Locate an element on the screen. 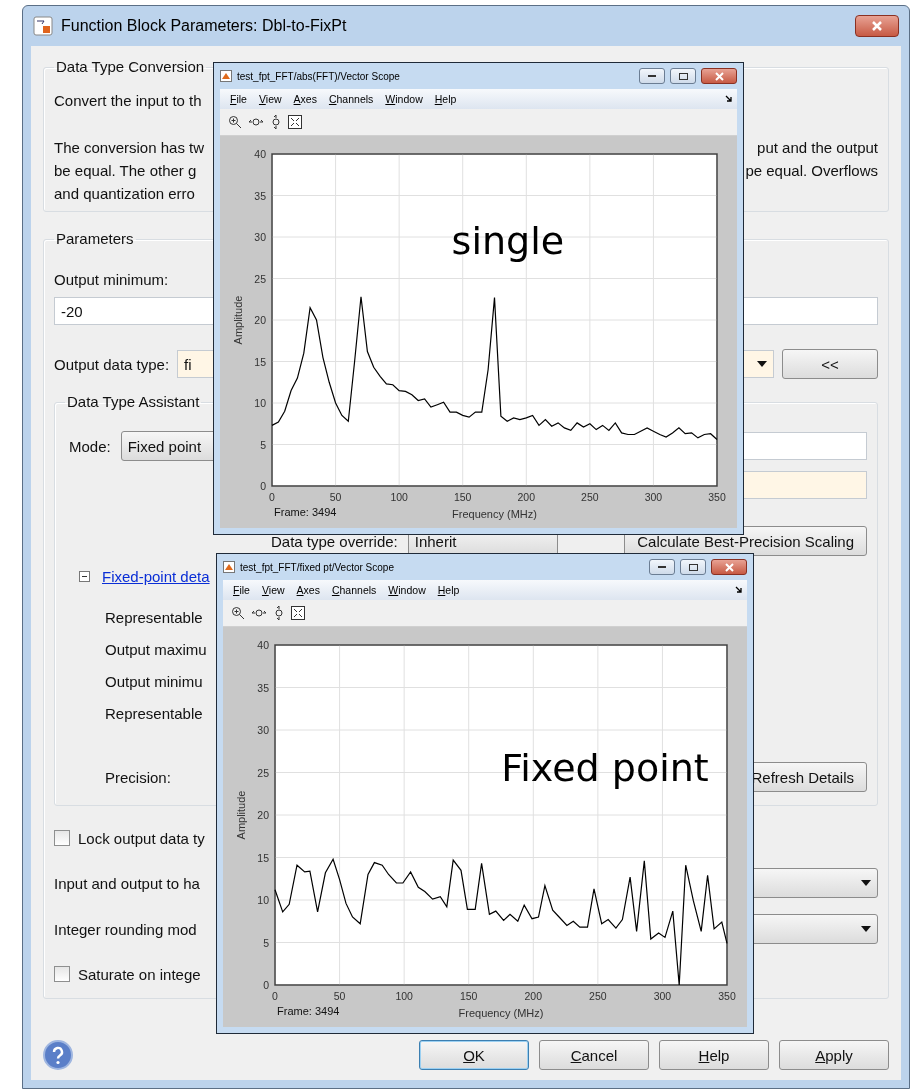  axis-tick-label: 300 is located at coordinates (653, 497).